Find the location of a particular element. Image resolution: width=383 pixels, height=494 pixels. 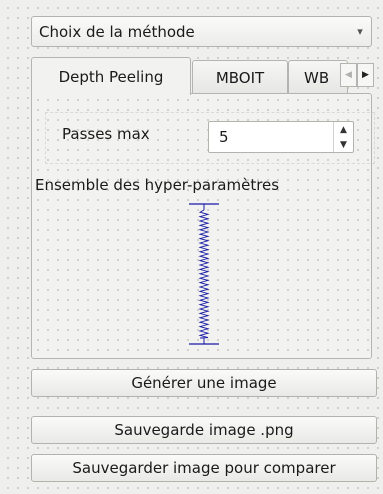

passes-max-spinbox: 5 ▲ ▼ is located at coordinates (281, 137).